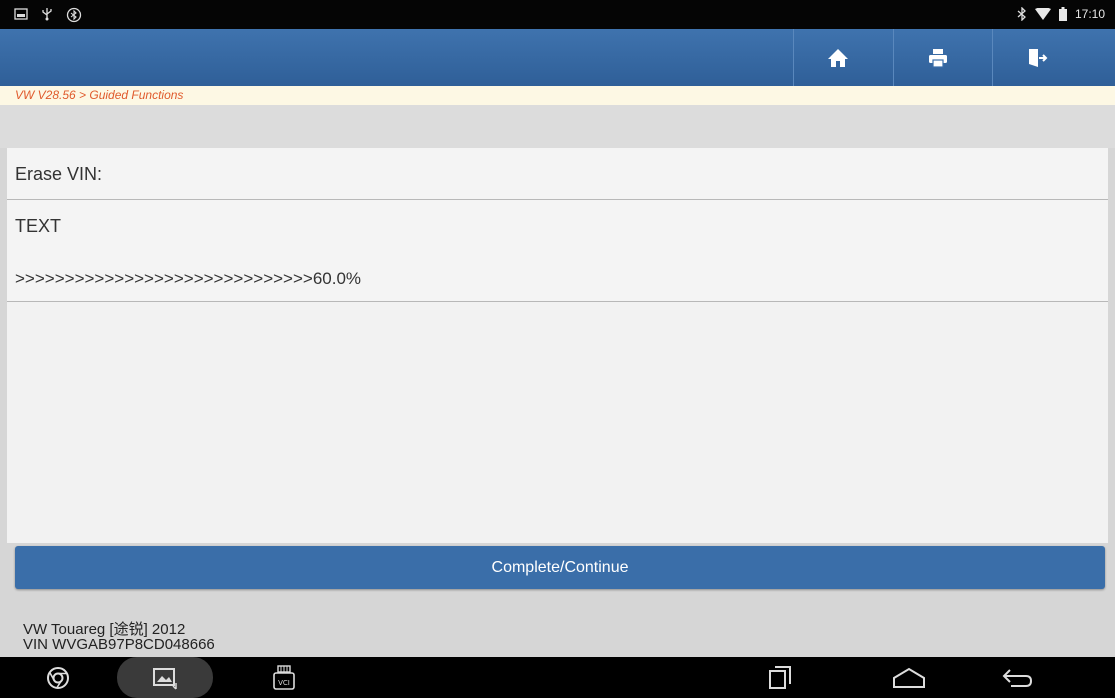 The height and width of the screenshot is (698, 1115). Describe the element at coordinates (1042, 14) in the screenshot. I see `wifi-icon` at that location.